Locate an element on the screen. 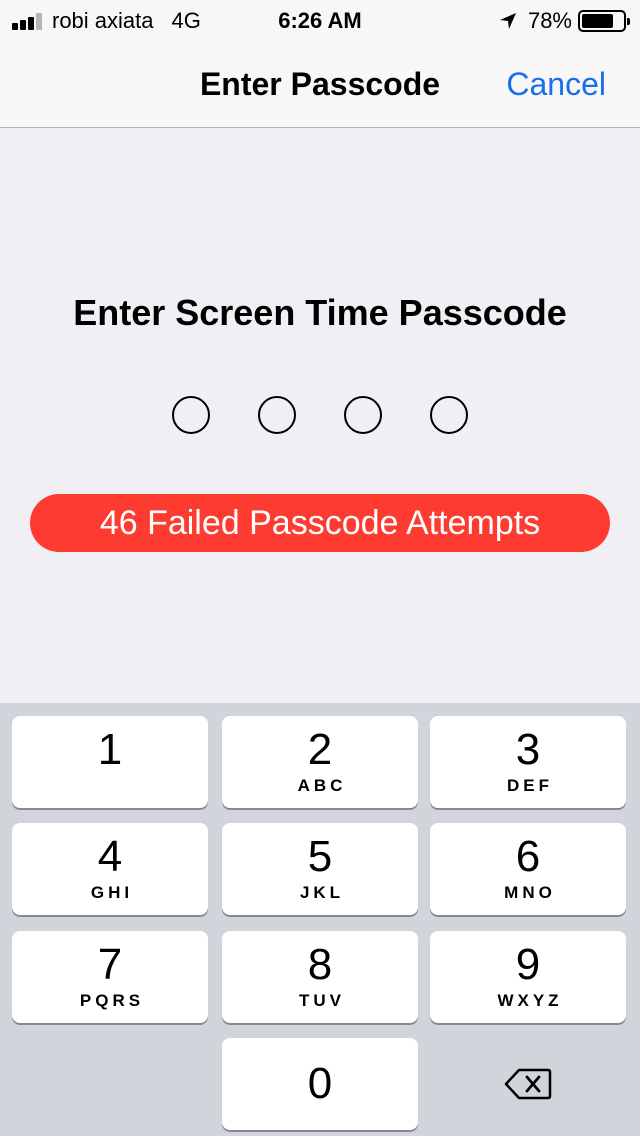  key-7: 7 PQRS is located at coordinates (110, 977).